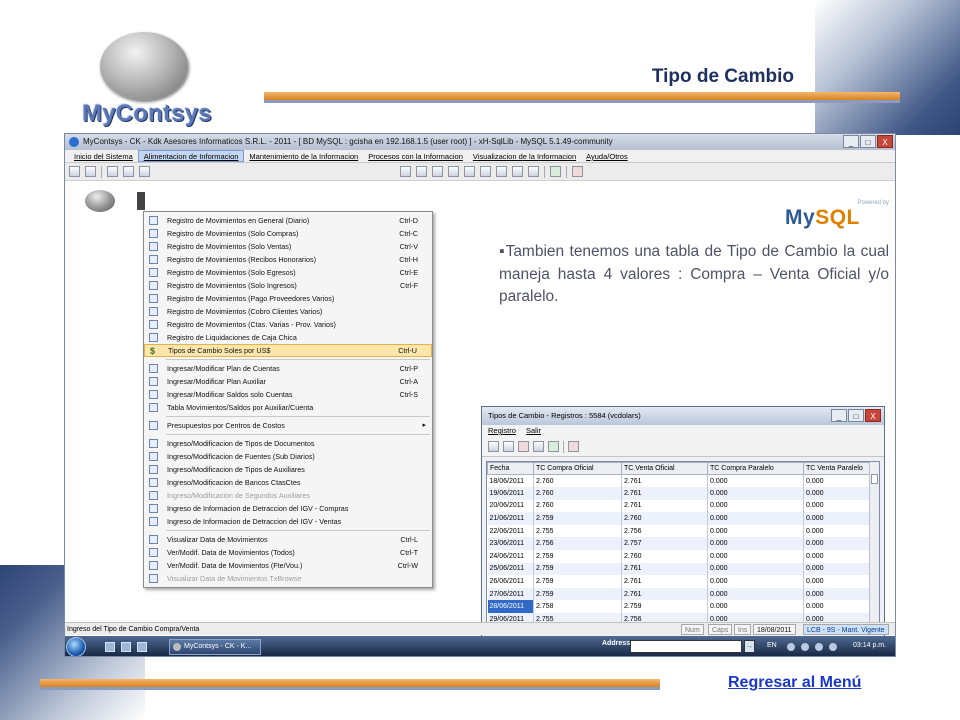  Describe the element at coordinates (533, 431) in the screenshot. I see `dialog-menu-salir: Salir` at that location.